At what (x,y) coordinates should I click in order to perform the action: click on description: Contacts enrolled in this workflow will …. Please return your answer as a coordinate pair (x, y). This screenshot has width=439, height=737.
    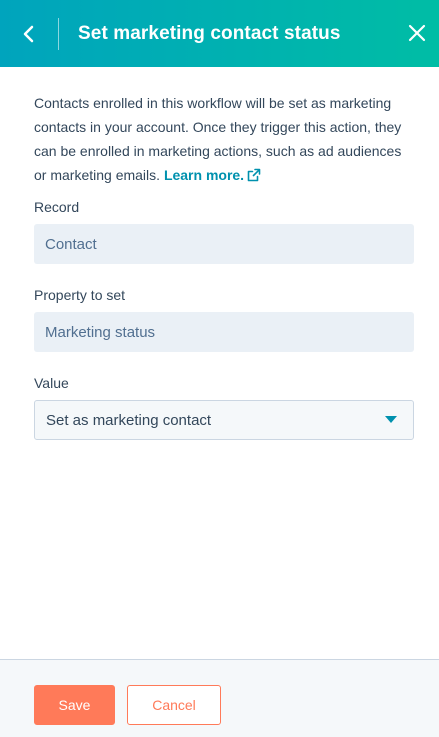
    Looking at the image, I should click on (224, 140).